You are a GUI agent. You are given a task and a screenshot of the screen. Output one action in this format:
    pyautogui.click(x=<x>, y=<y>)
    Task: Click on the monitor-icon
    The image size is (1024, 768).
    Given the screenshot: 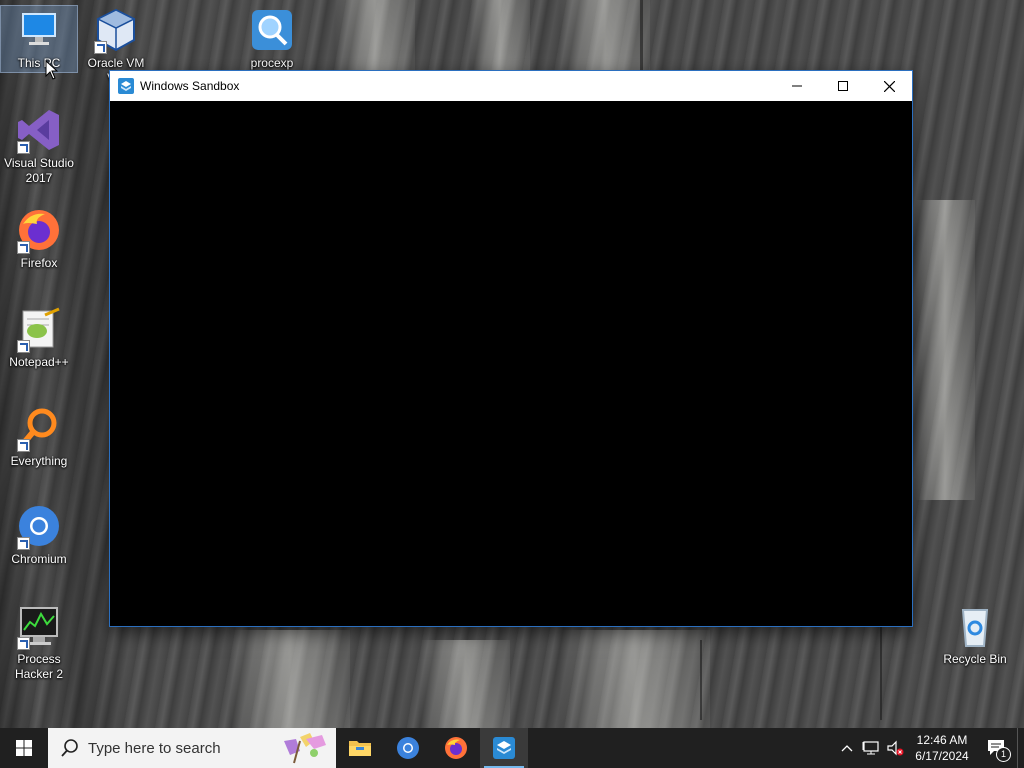 What is the action you would take?
    pyautogui.click(x=39, y=30)
    